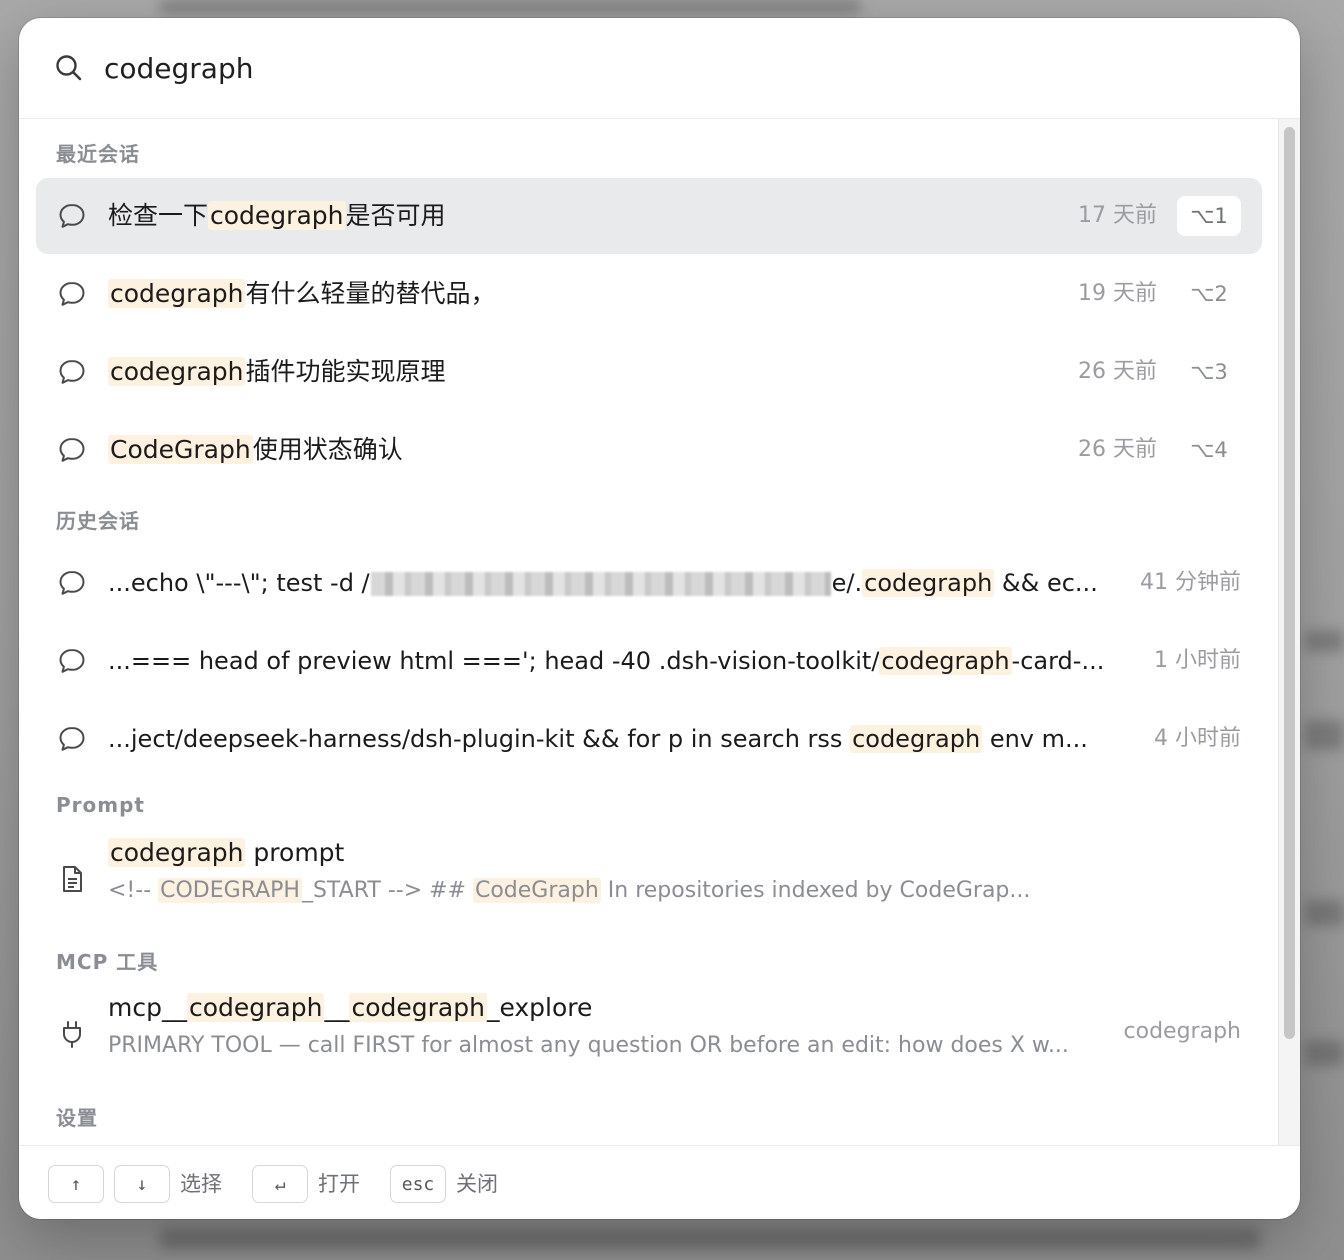  I want to click on recent-item-title: CodeGraph使用状态确认, so click(255, 449).